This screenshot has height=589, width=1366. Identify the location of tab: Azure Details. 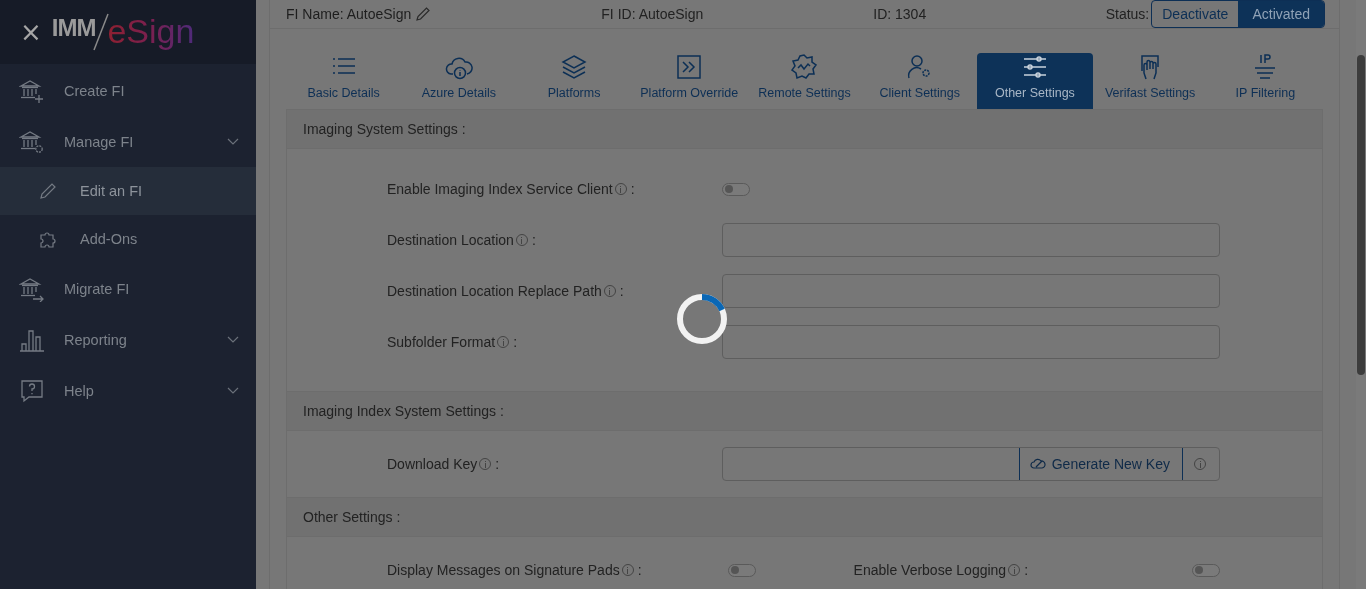
(459, 81).